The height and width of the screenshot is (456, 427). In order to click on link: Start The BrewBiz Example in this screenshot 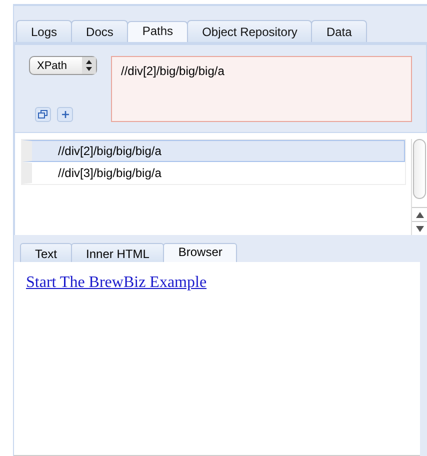, I will do `click(116, 282)`.